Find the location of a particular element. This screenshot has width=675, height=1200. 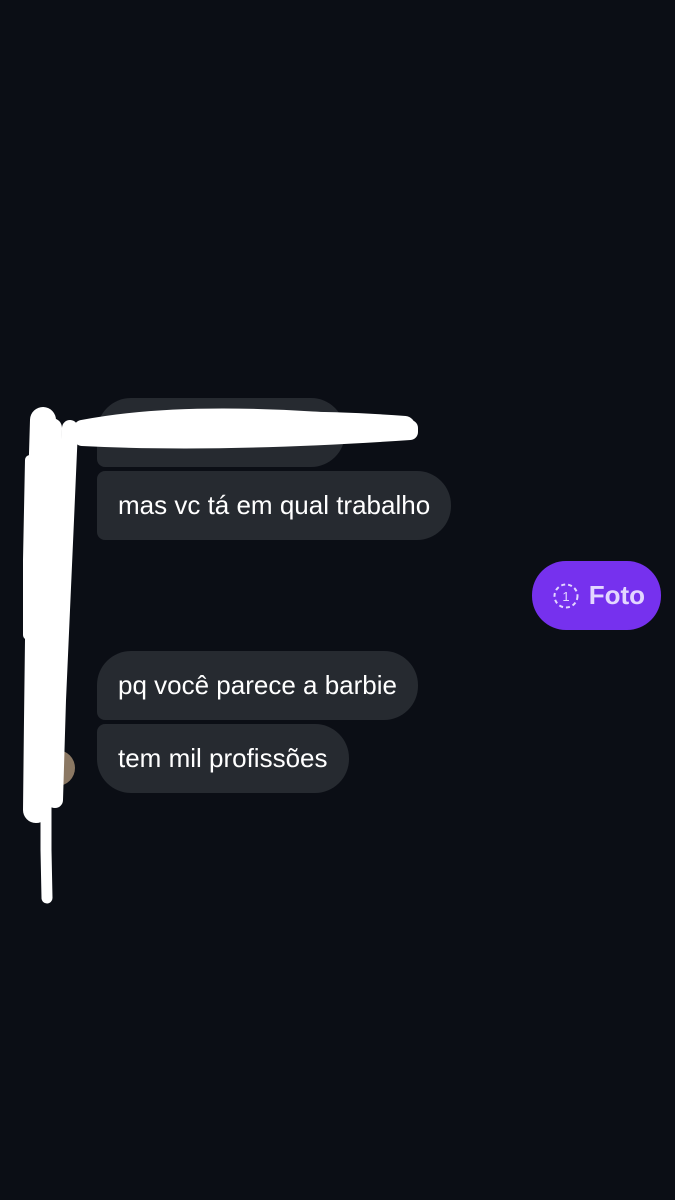

view-once-photo-message: 1 Foto is located at coordinates (596, 595).